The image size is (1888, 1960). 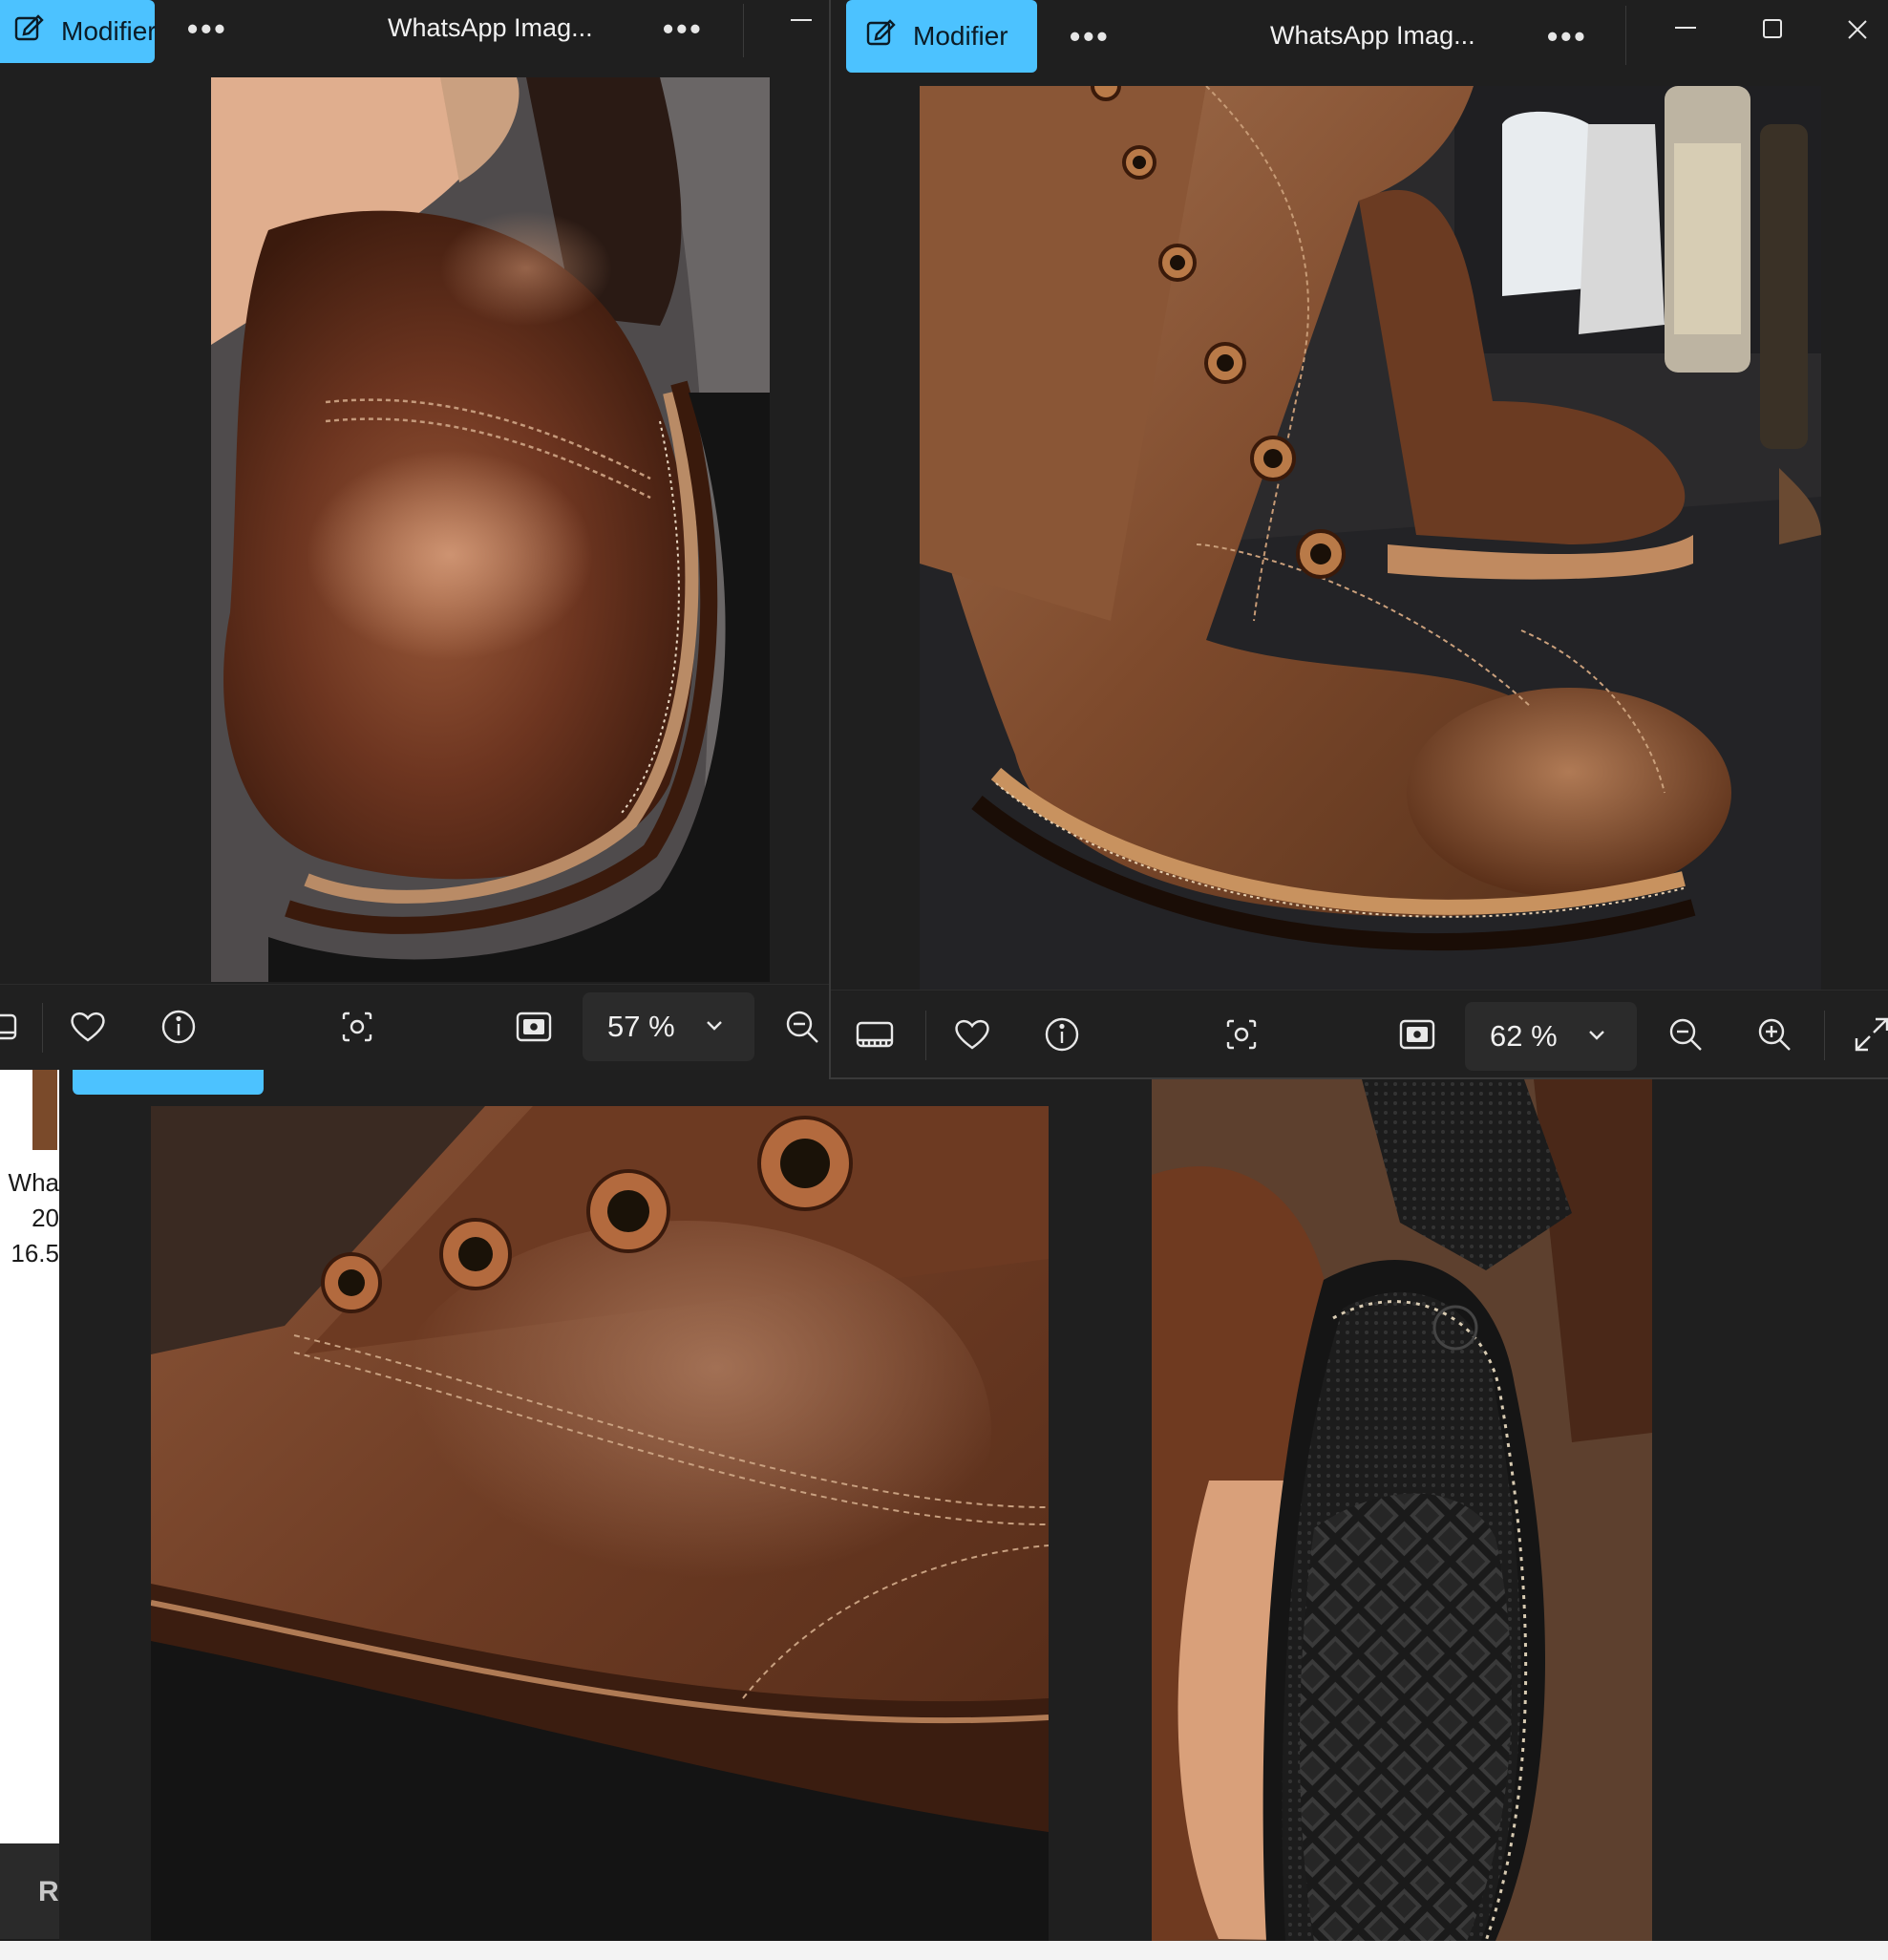 I want to click on zoom-level: 62 %, so click(x=1524, y=1036).